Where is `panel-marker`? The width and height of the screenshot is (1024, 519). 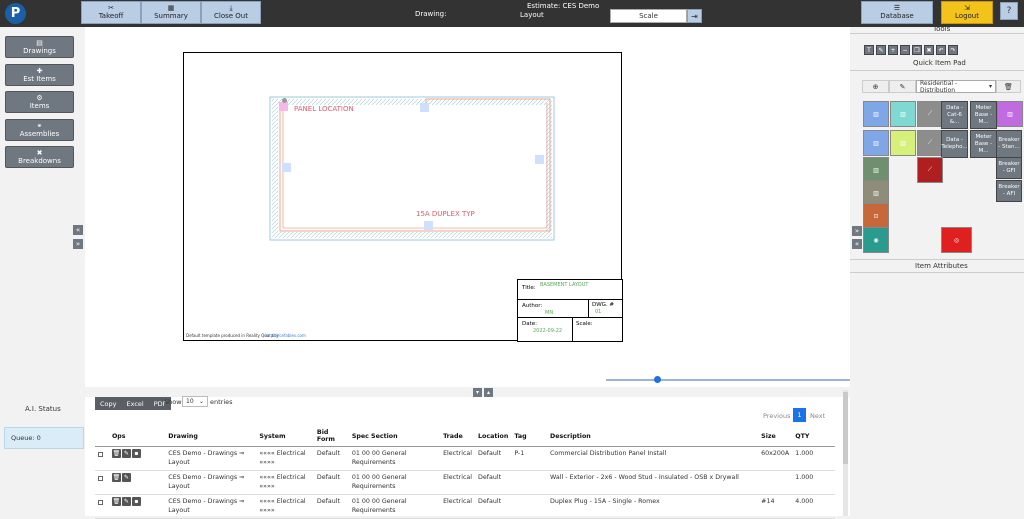 panel-marker is located at coordinates (283, 106).